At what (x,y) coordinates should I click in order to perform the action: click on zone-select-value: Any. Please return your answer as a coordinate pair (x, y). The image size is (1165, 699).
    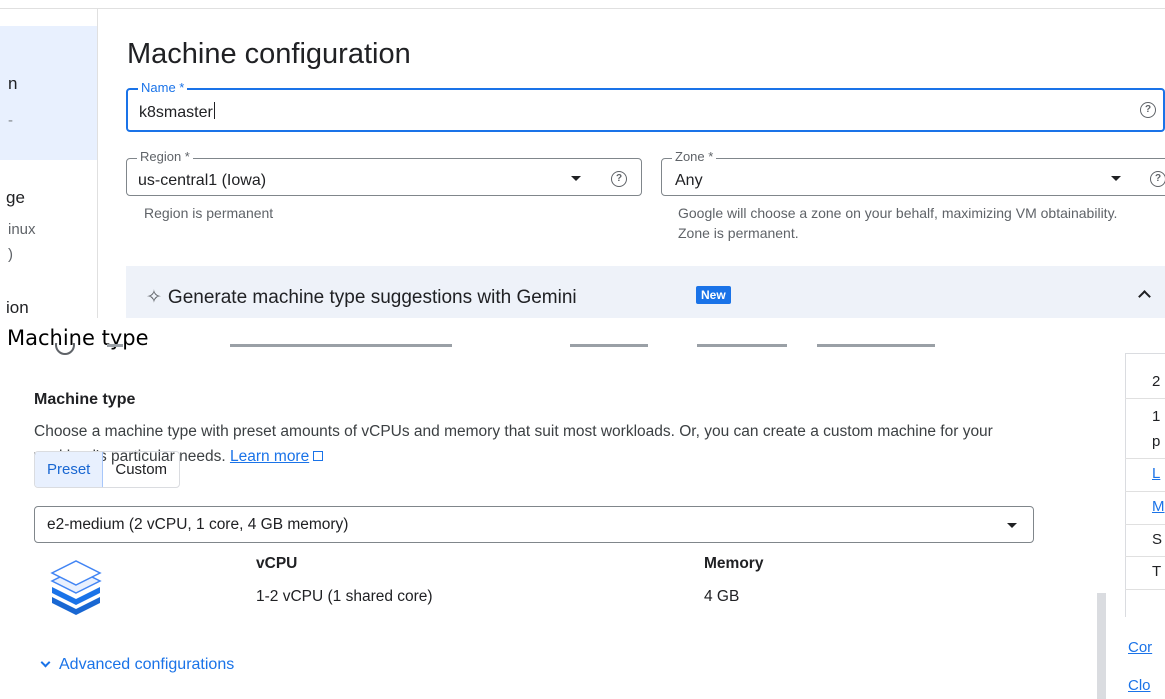
    Looking at the image, I should click on (689, 180).